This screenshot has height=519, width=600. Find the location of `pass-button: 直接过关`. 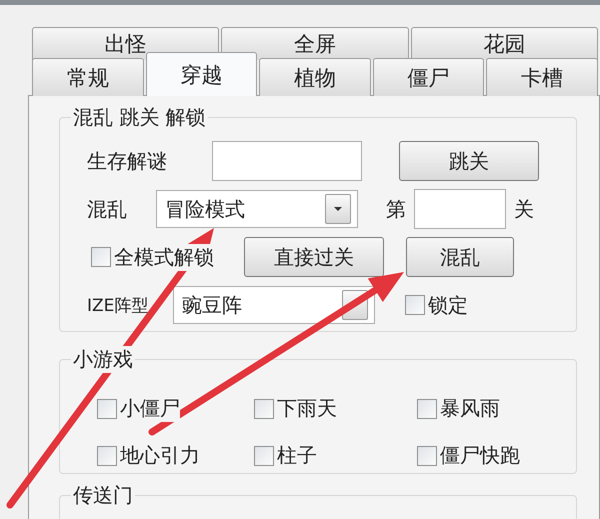

pass-button: 直接过关 is located at coordinates (314, 257).